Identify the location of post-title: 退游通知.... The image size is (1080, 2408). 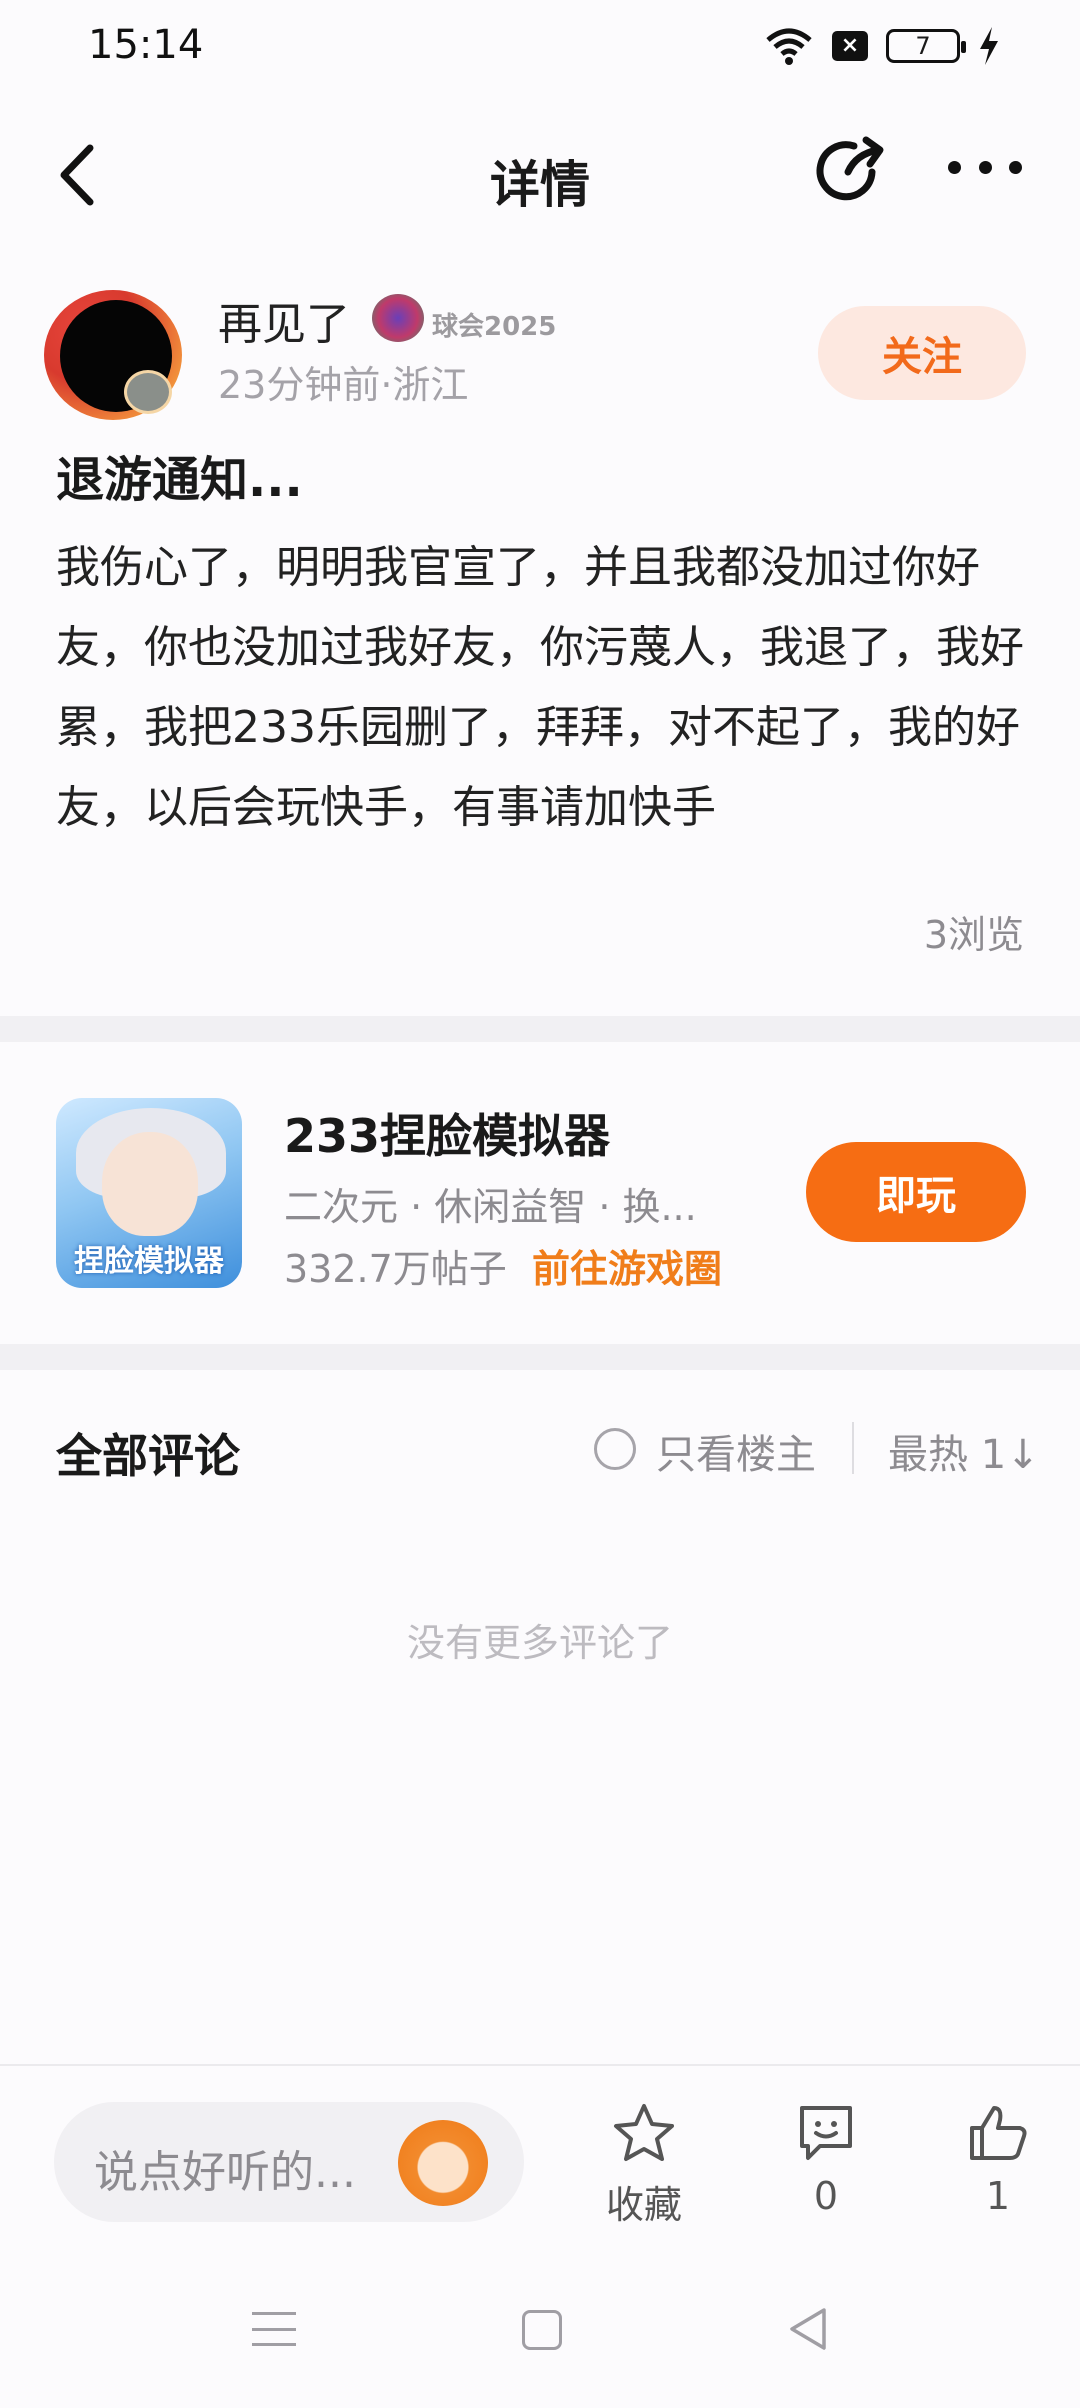
(179, 480).